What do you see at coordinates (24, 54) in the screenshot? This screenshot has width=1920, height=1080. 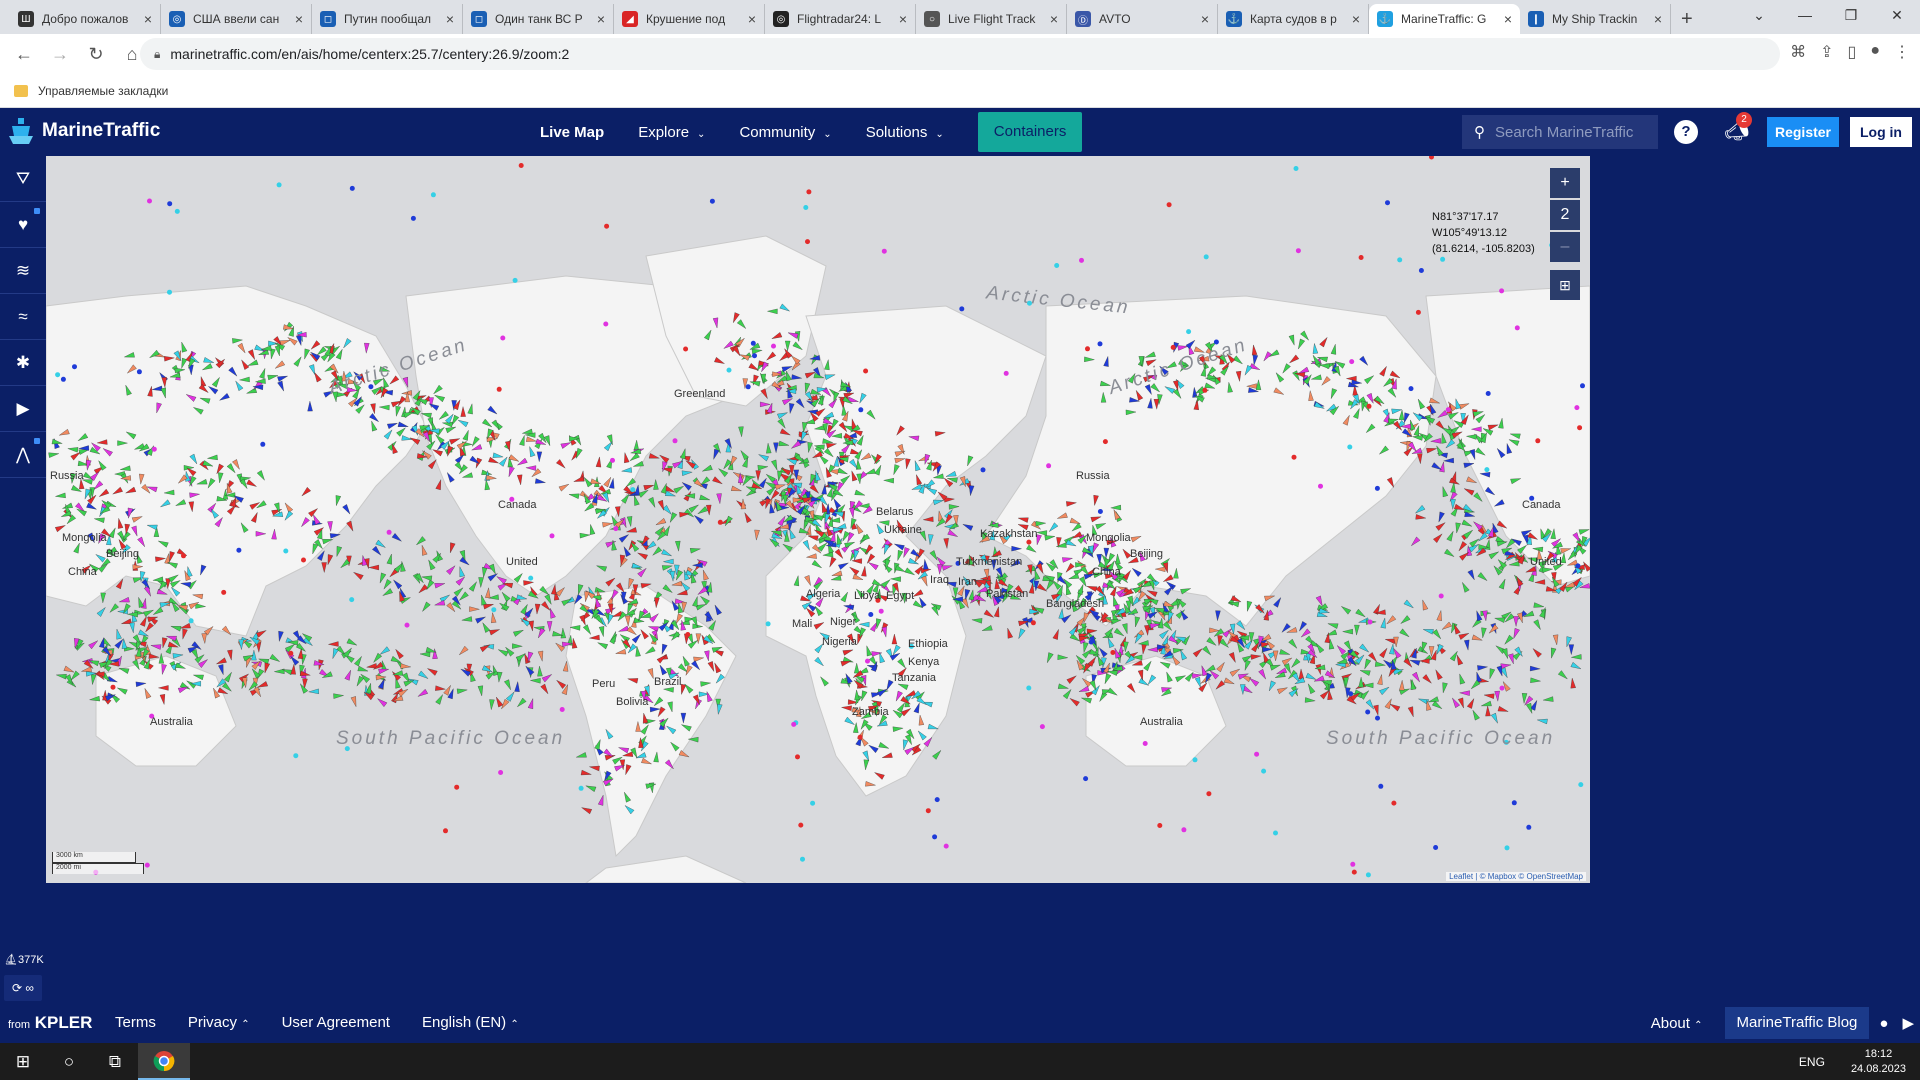 I see `back-icon: ←` at bounding box center [24, 54].